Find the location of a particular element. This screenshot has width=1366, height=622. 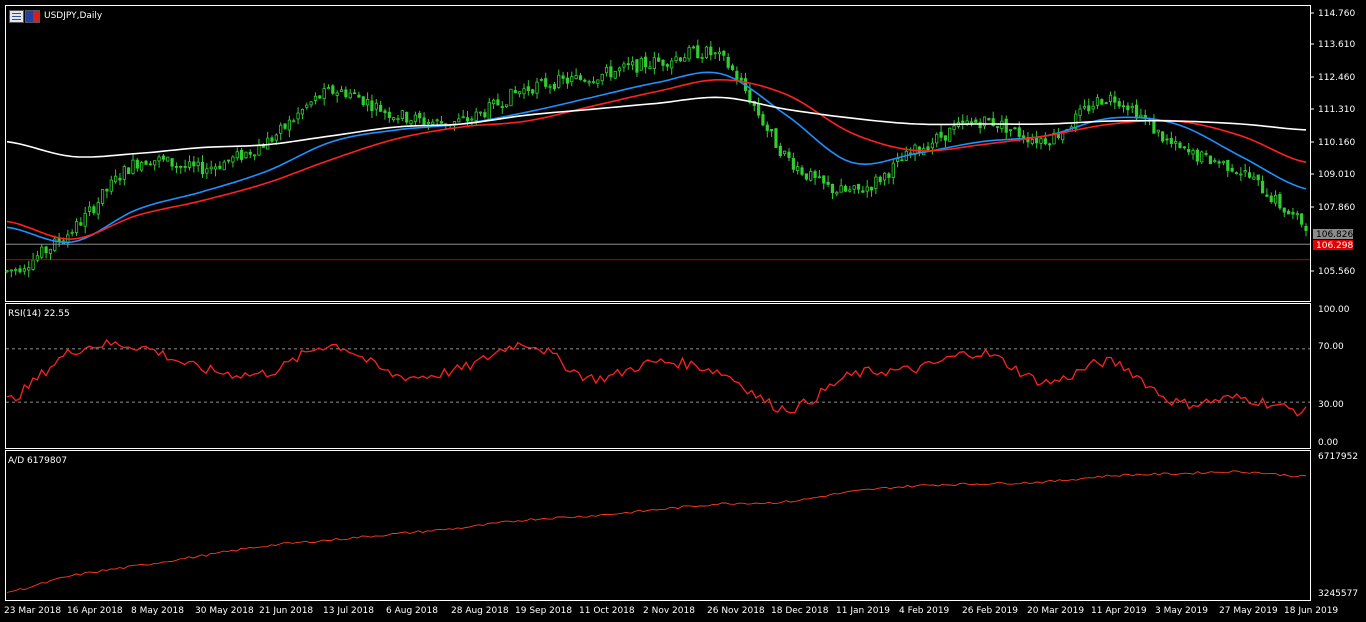

ask-badge-label: 106.298 is located at coordinates (1334, 246).